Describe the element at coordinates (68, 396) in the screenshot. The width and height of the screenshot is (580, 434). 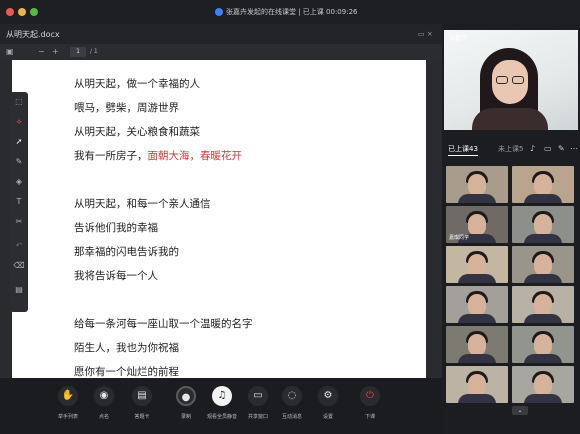
I see `hand-icon: ✋` at that location.